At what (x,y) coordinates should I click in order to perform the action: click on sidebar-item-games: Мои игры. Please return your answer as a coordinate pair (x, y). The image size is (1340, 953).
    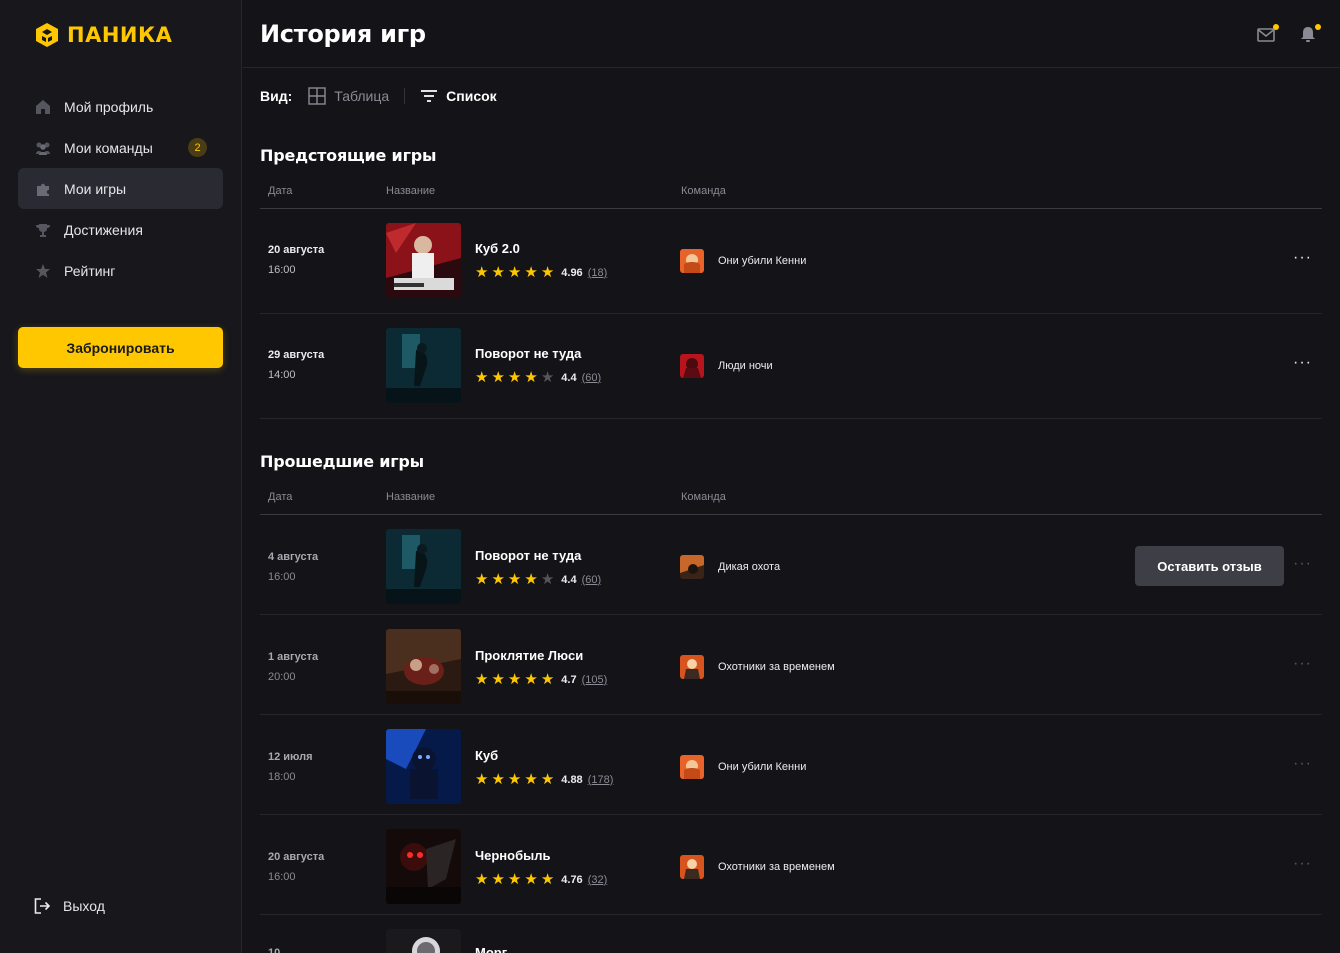
    Looking at the image, I should click on (120, 188).